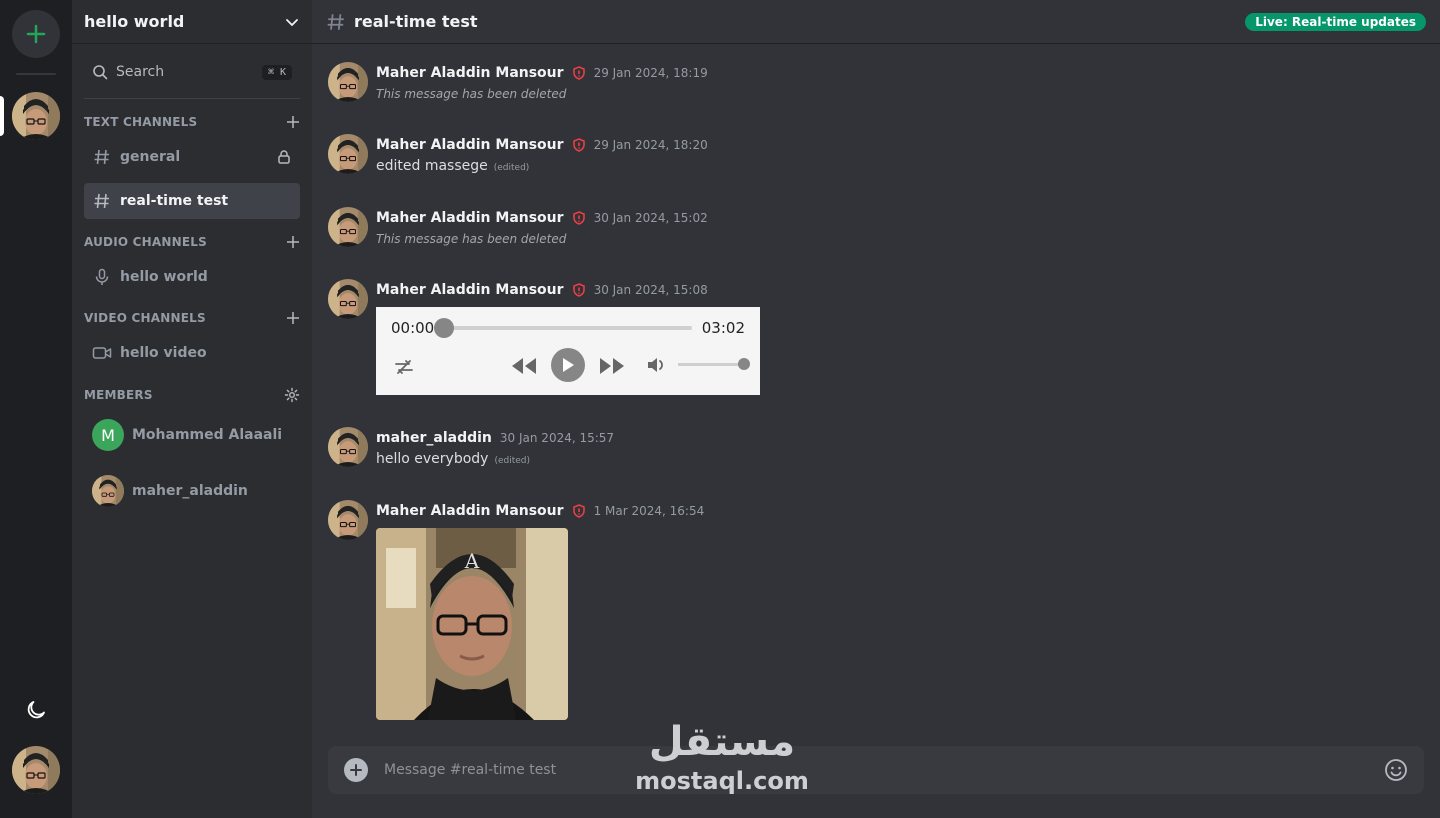  Describe the element at coordinates (207, 435) in the screenshot. I see `member-name: Mohammed Alaaali` at that location.